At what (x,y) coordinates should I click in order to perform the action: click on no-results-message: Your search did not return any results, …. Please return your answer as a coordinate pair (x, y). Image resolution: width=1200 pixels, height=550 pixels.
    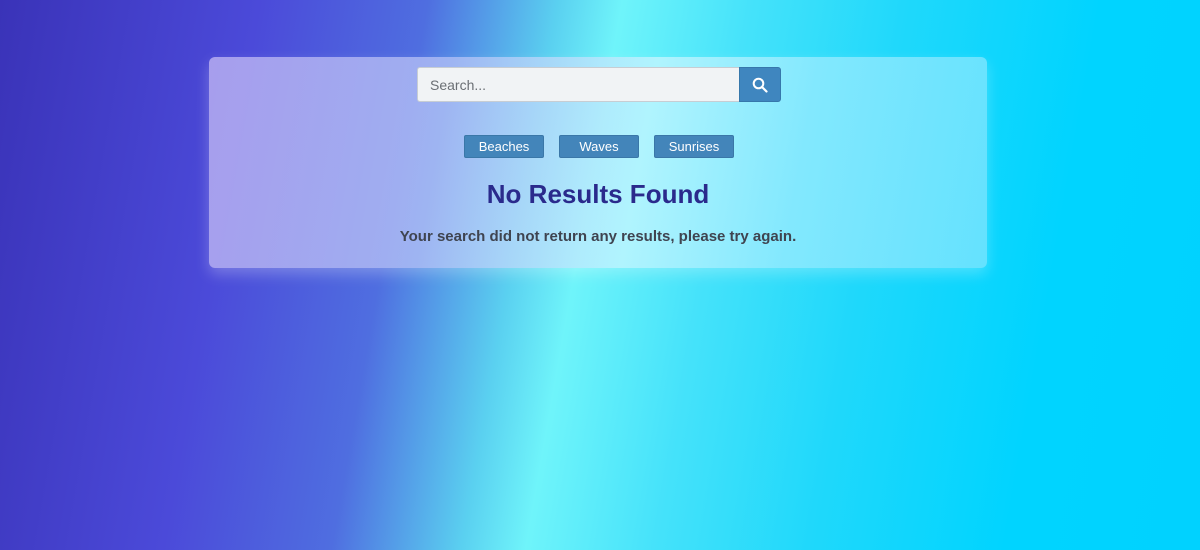
    Looking at the image, I should click on (598, 236).